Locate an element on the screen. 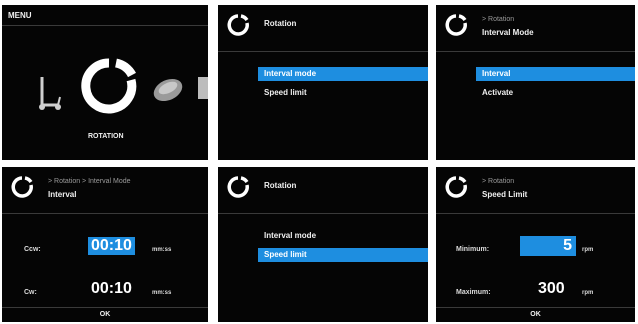 The image size is (638, 324). shaker-icon is located at coordinates (49, 95).